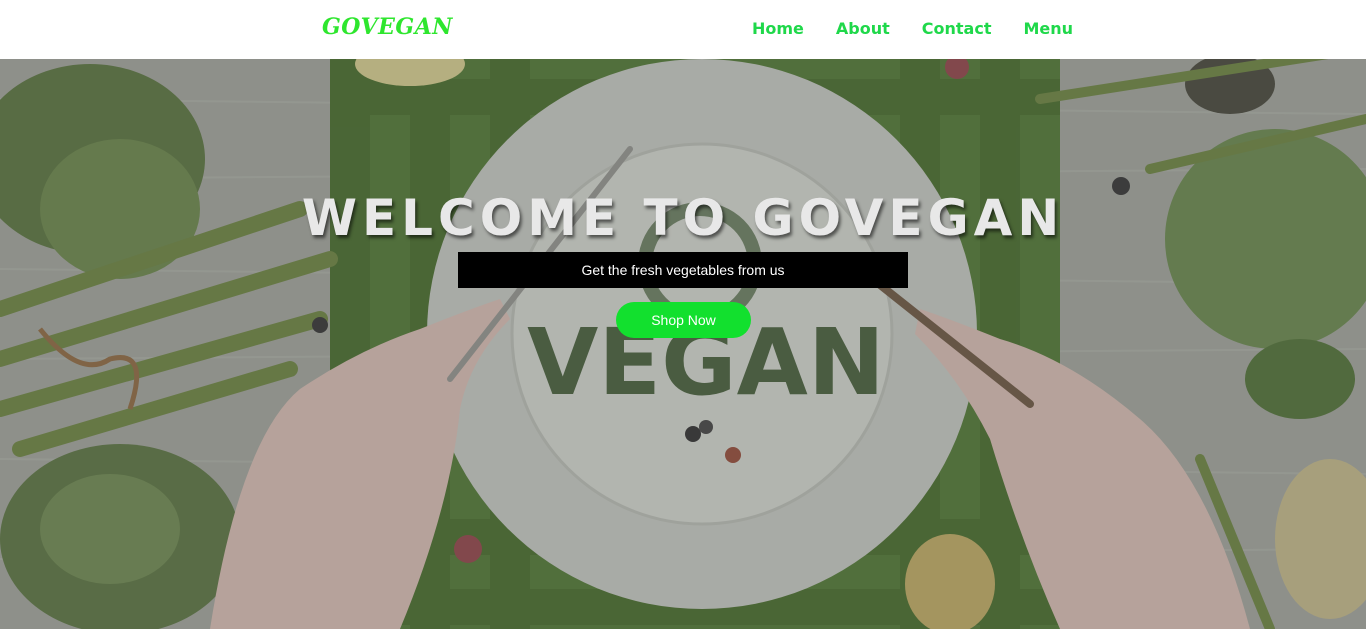 The image size is (1366, 629). I want to click on nav-link-contact: Contact, so click(957, 28).